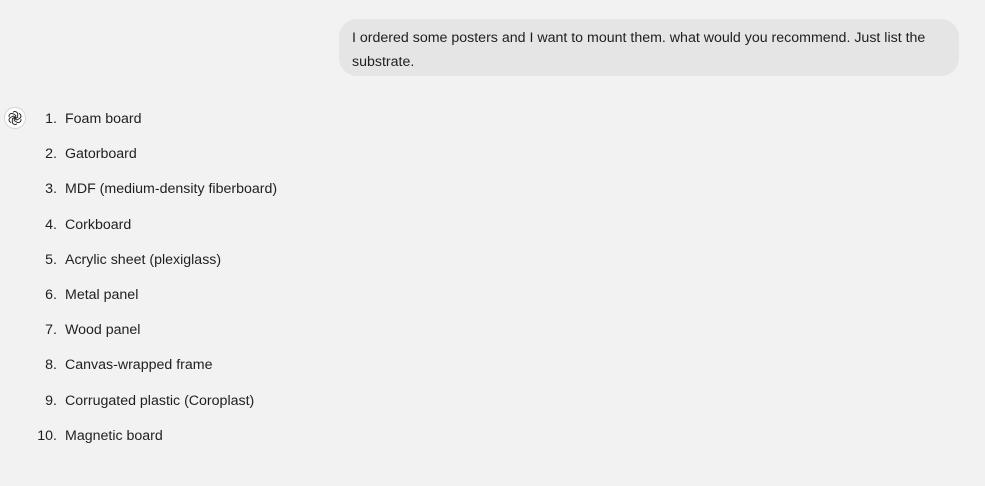 The image size is (985, 486). What do you see at coordinates (51, 330) in the screenshot?
I see `list-item-number: 7.` at bounding box center [51, 330].